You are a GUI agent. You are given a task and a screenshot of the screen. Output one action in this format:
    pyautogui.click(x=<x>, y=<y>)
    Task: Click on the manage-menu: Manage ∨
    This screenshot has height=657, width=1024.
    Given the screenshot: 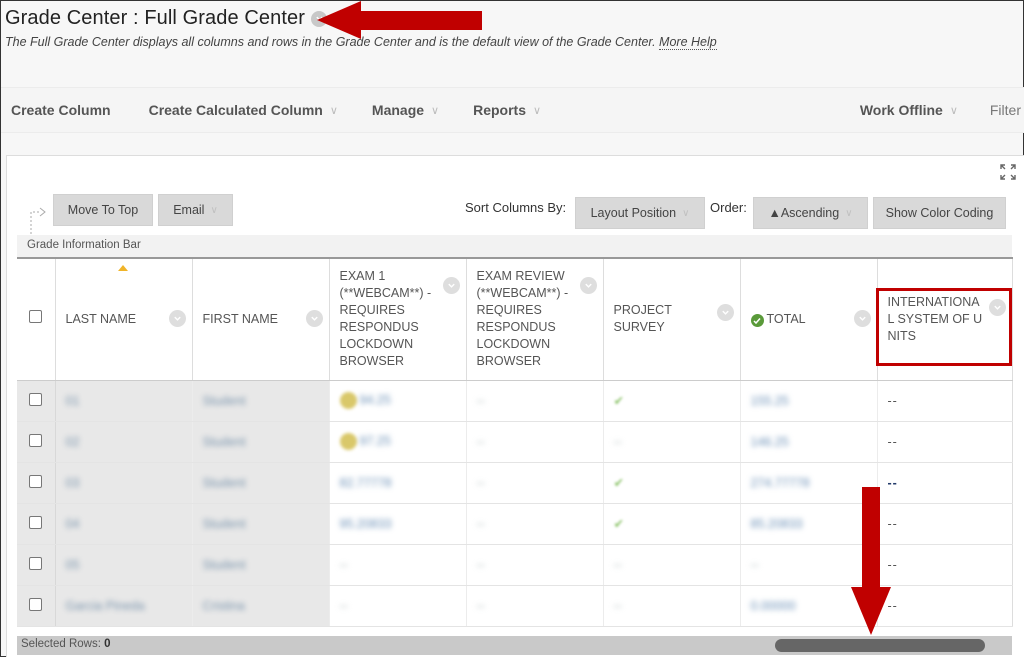 What is the action you would take?
    pyautogui.click(x=405, y=110)
    